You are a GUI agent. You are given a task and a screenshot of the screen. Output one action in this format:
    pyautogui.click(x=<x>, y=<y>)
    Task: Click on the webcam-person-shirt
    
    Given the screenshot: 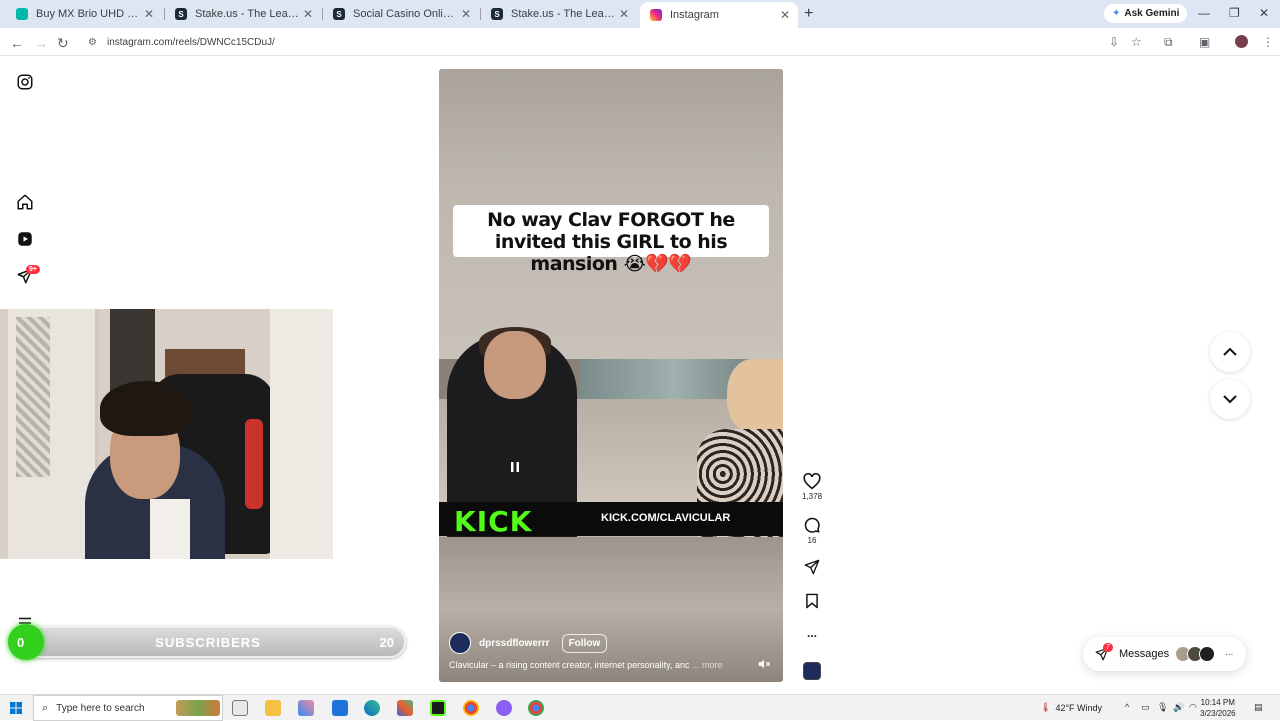 What is the action you would take?
    pyautogui.click(x=170, y=529)
    